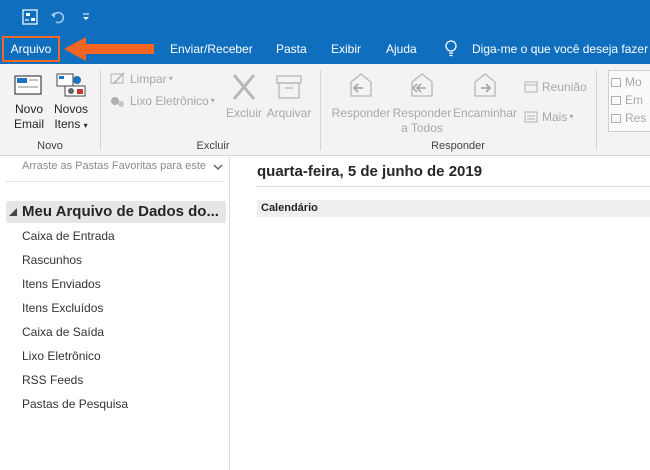 The image size is (650, 470). Describe the element at coordinates (453, 208) in the screenshot. I see `calendar-header: Calendário` at that location.